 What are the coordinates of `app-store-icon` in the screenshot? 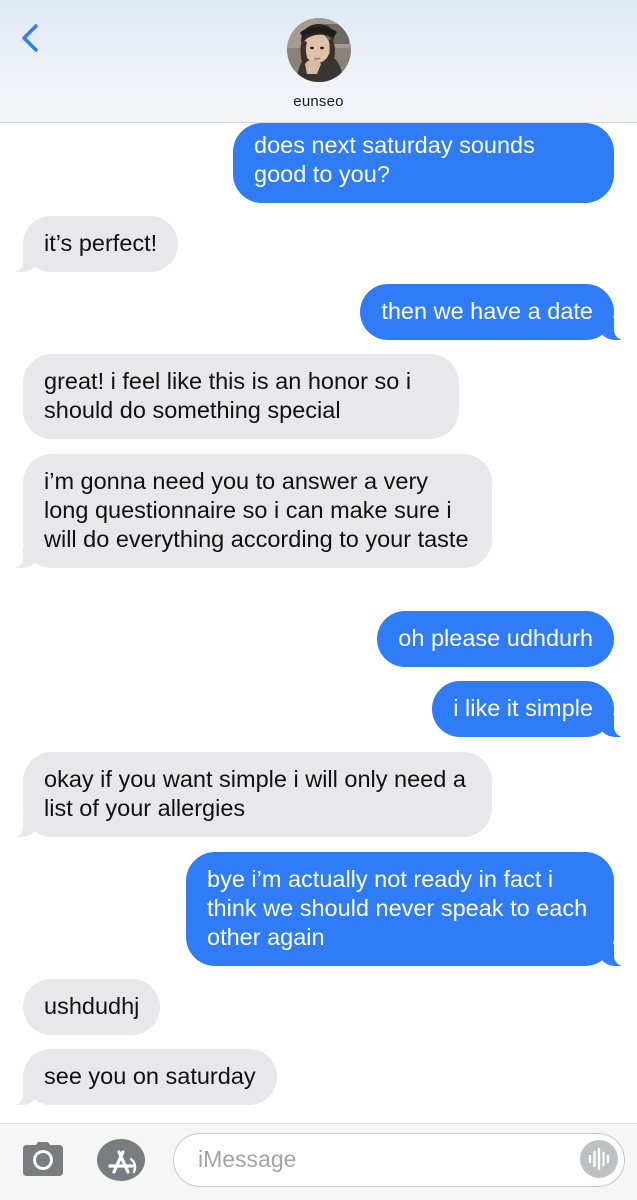 It's located at (121, 1160).